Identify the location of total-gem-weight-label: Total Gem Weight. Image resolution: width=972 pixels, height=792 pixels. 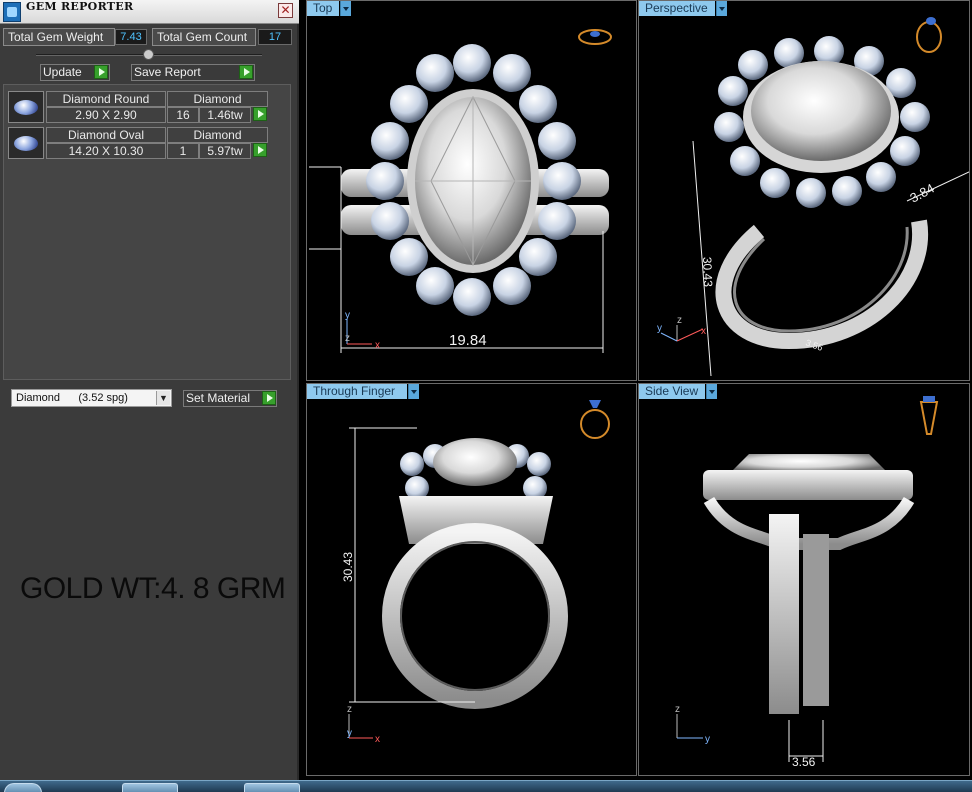
(59, 37).